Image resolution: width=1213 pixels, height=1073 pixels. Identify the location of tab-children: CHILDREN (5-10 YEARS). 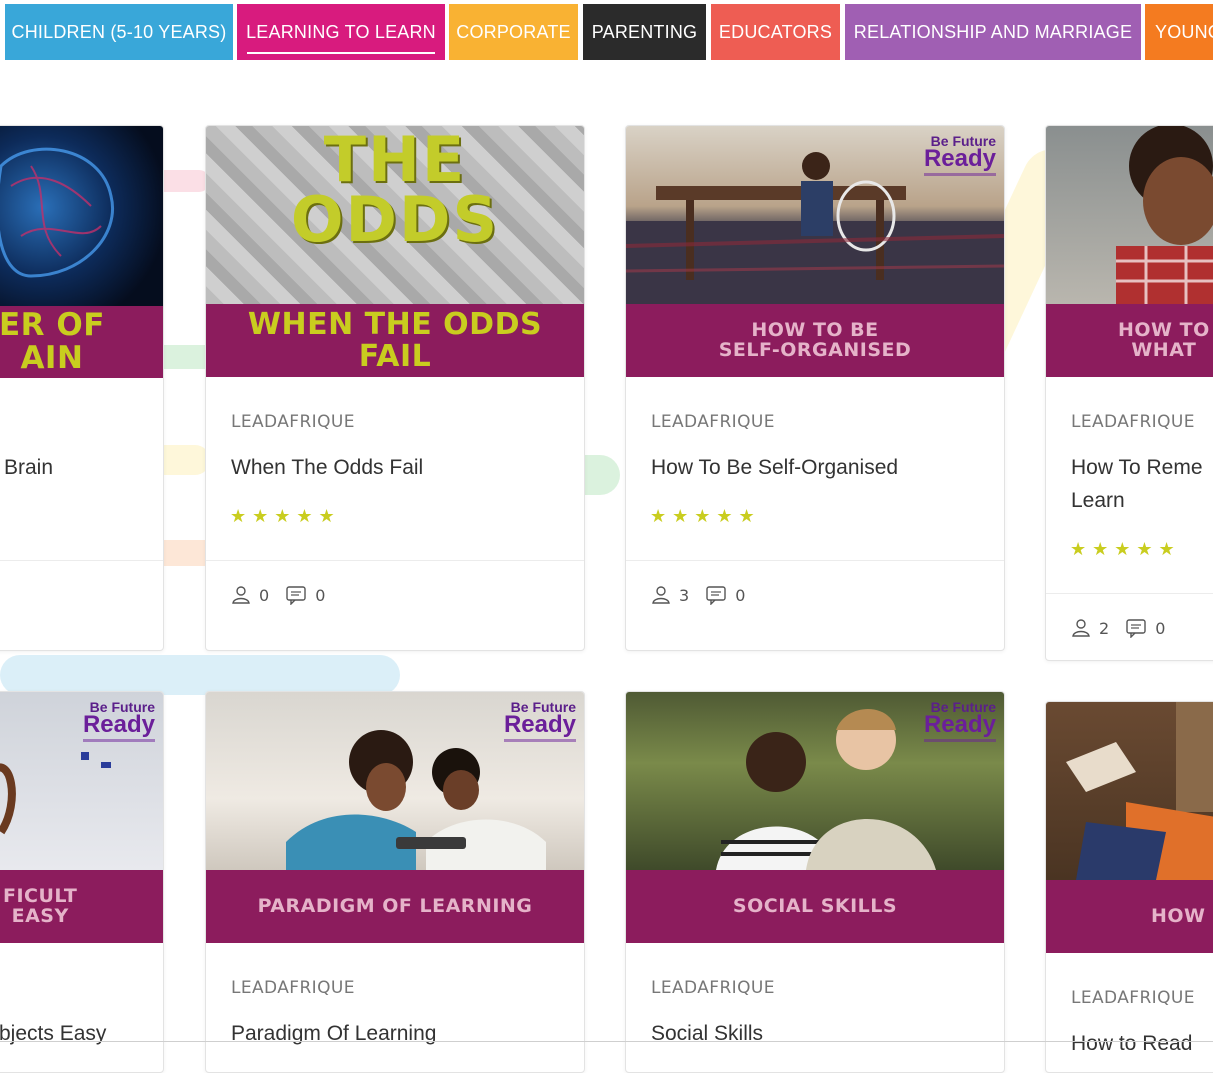
(119, 32).